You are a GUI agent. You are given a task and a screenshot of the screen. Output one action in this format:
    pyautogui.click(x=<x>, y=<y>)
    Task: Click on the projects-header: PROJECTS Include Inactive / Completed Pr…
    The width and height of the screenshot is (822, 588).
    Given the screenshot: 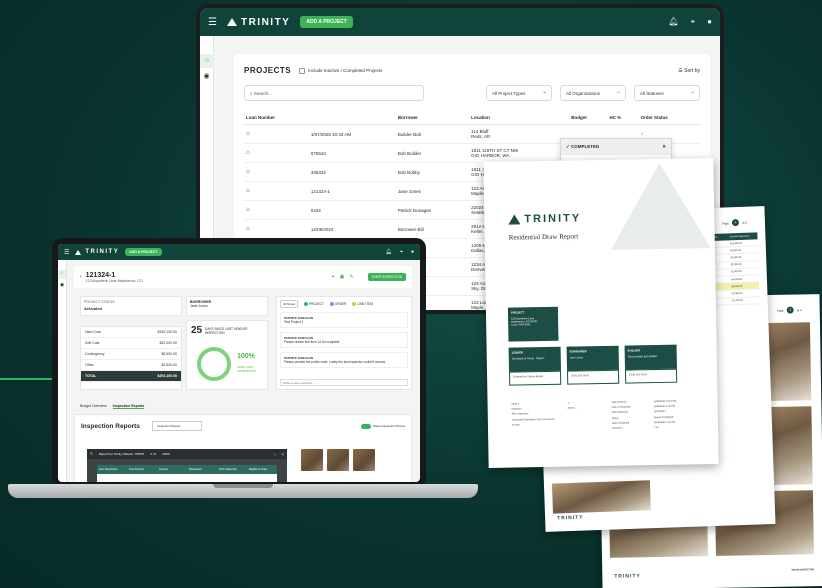 What is the action you would take?
    pyautogui.click(x=472, y=70)
    